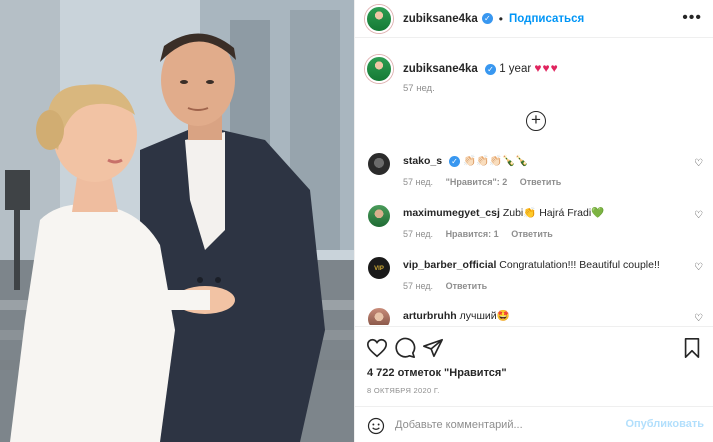  Describe the element at coordinates (484, 316) in the screenshot. I see `comment-text: лучший🤩` at that location.